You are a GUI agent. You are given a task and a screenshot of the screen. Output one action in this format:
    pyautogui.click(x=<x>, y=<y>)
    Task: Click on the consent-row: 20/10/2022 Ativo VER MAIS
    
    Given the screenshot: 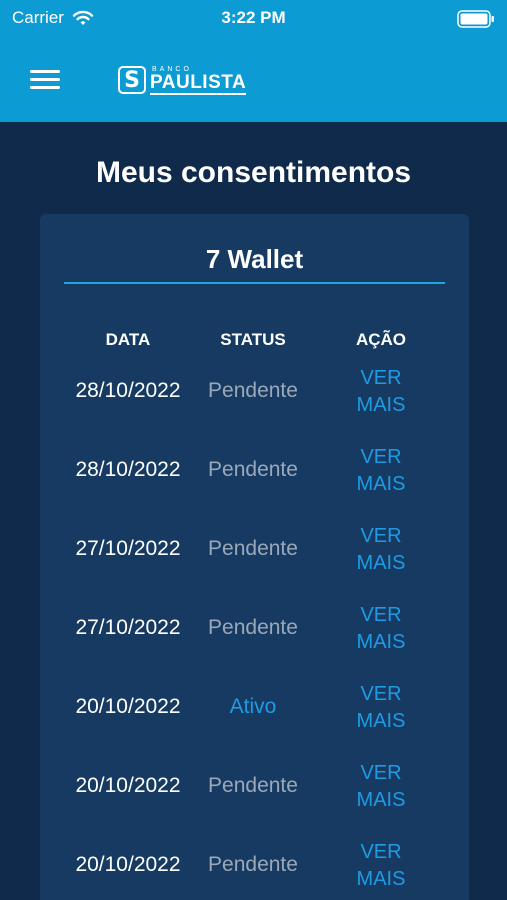 What is the action you would take?
    pyautogui.click(x=254, y=706)
    